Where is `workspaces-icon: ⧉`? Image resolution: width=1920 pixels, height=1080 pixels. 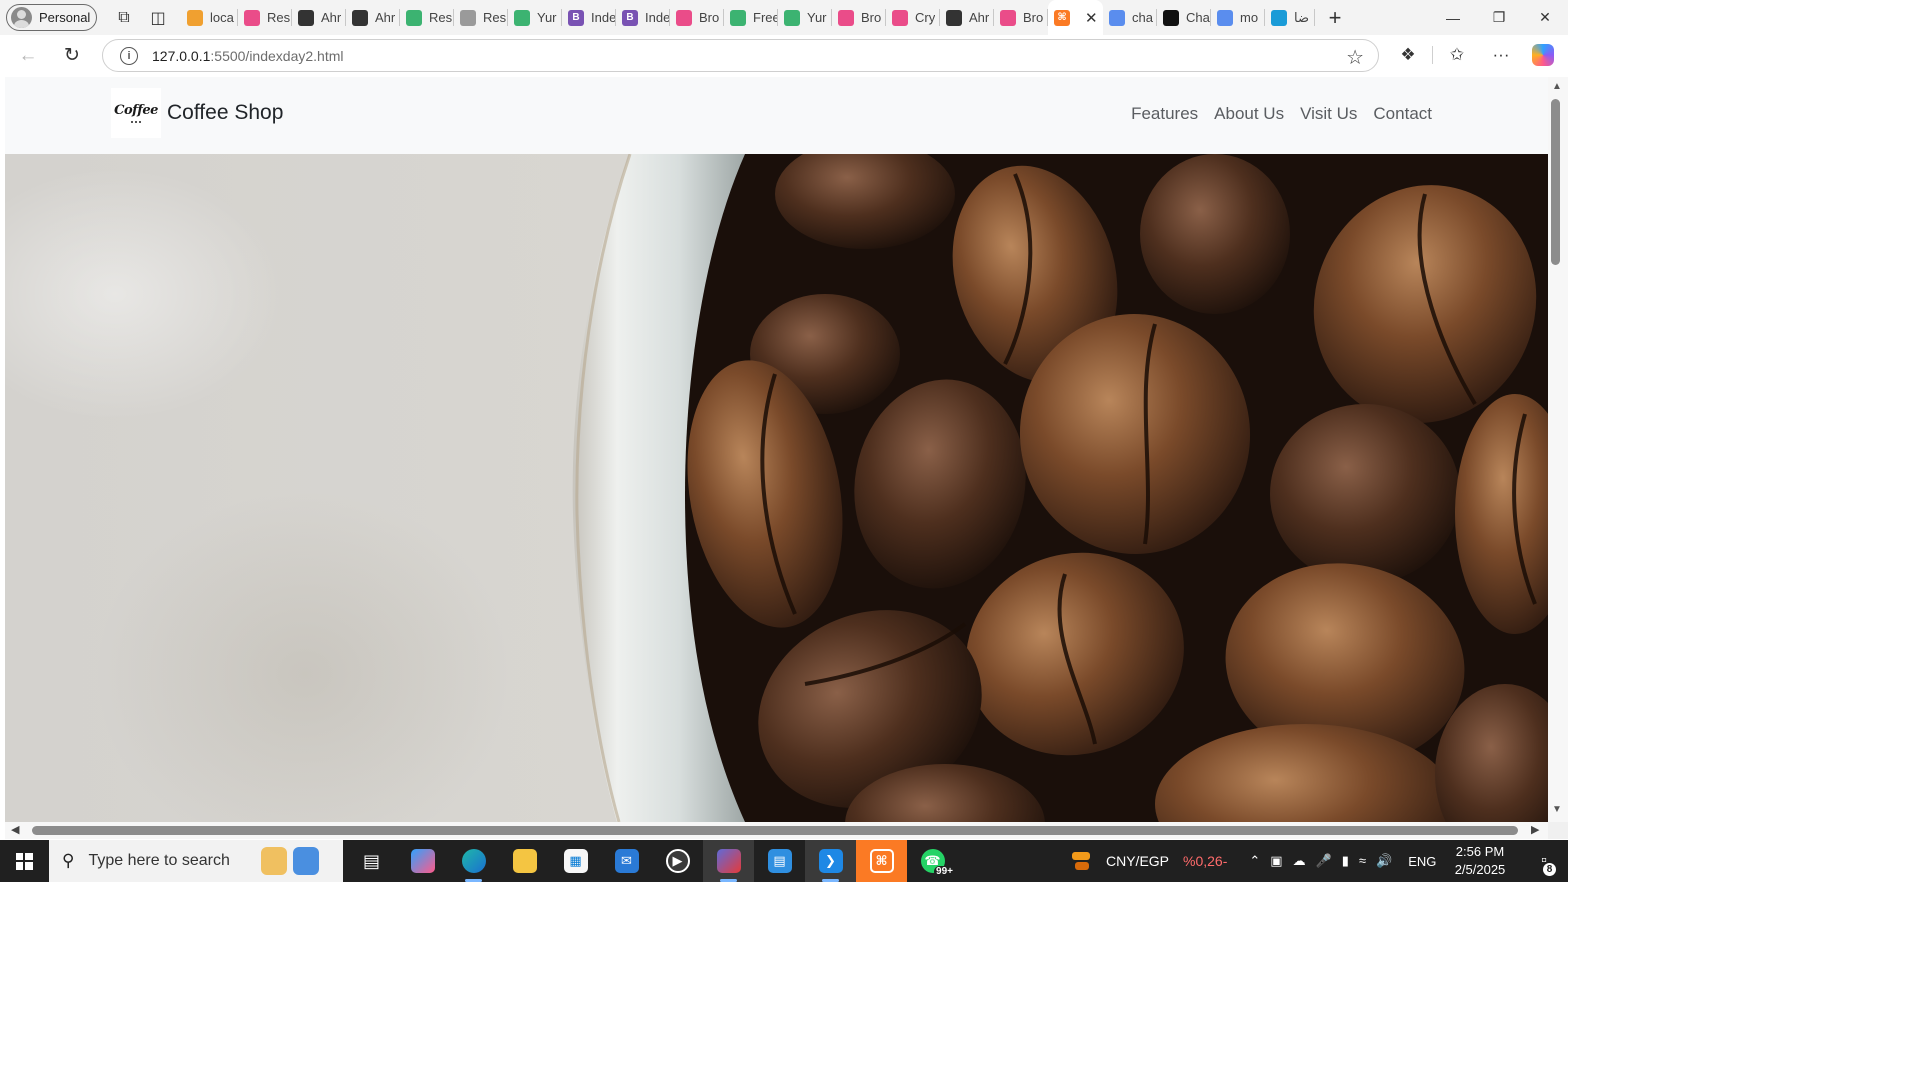 workspaces-icon: ⧉ is located at coordinates (124, 18).